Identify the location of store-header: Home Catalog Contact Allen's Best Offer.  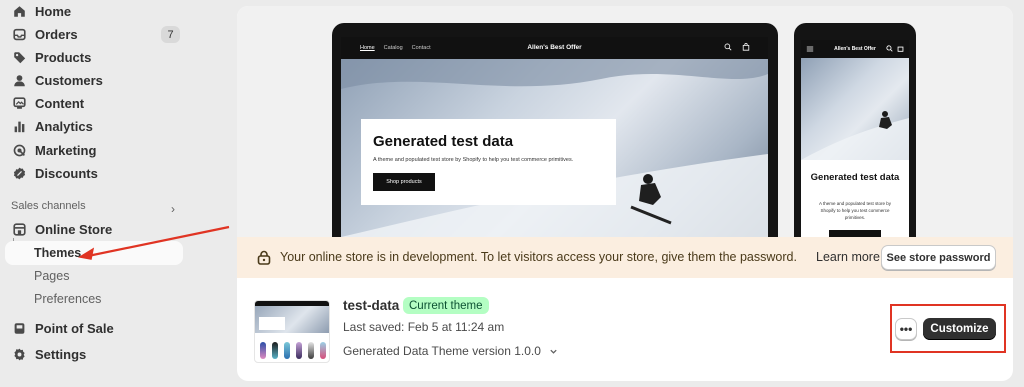
(554, 48).